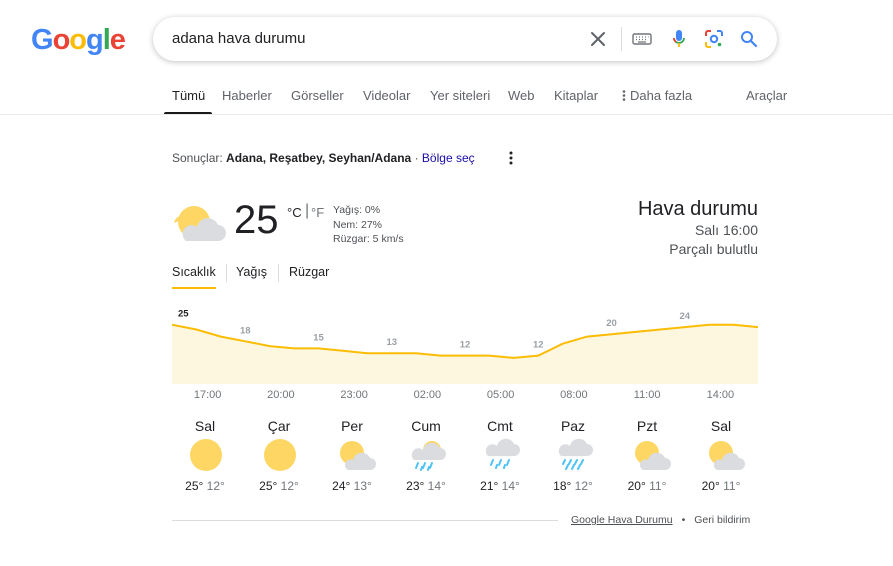  I want to click on rain-cloudy-icon, so click(428, 455).